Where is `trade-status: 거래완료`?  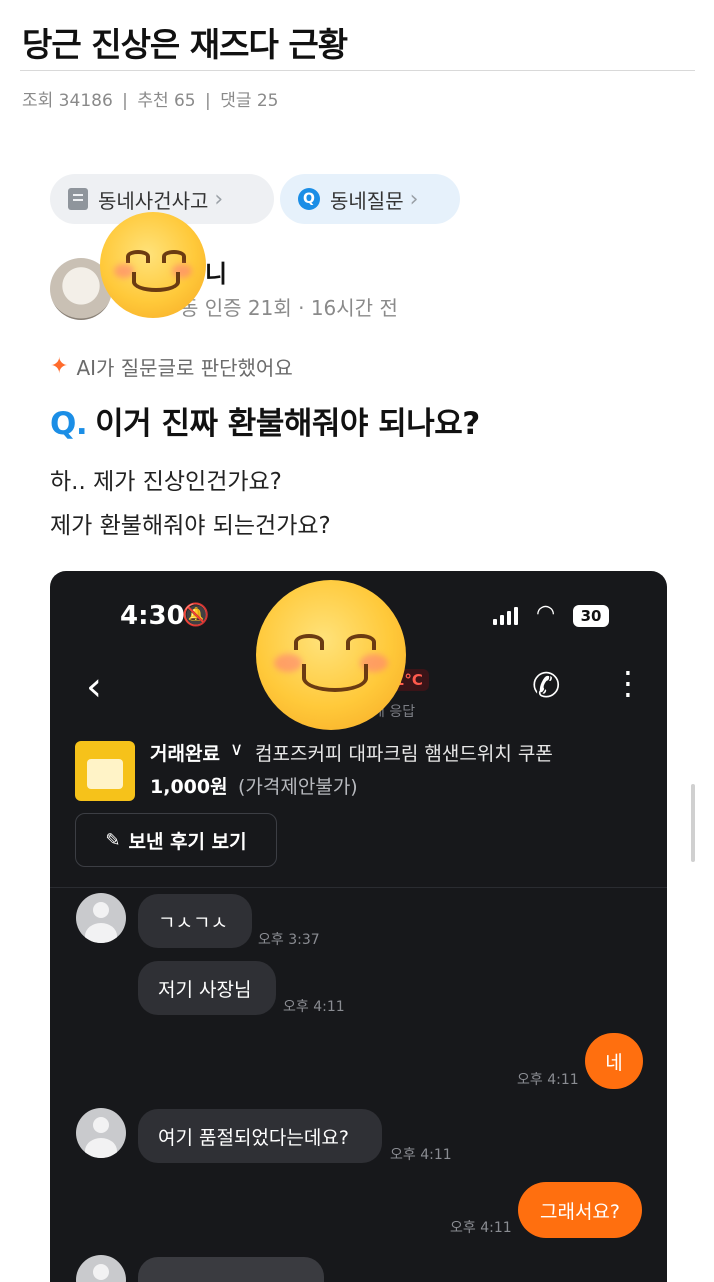 trade-status: 거래완료 is located at coordinates (185, 752).